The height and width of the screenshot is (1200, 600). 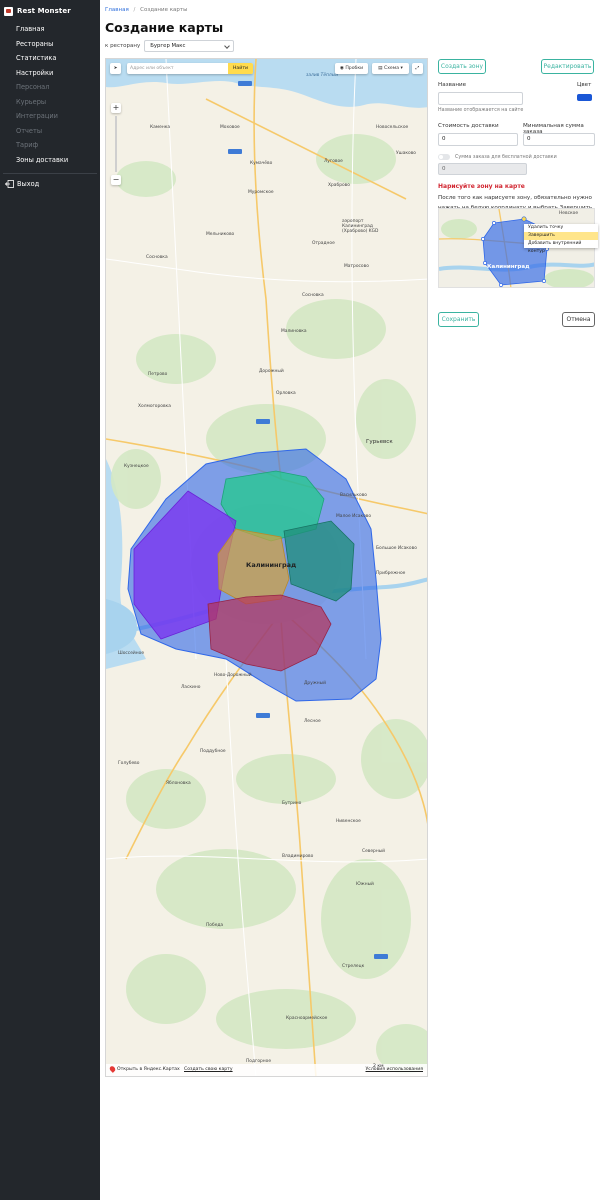 I want to click on map-label-guryevsk: Гурьевск, so click(x=379, y=442).